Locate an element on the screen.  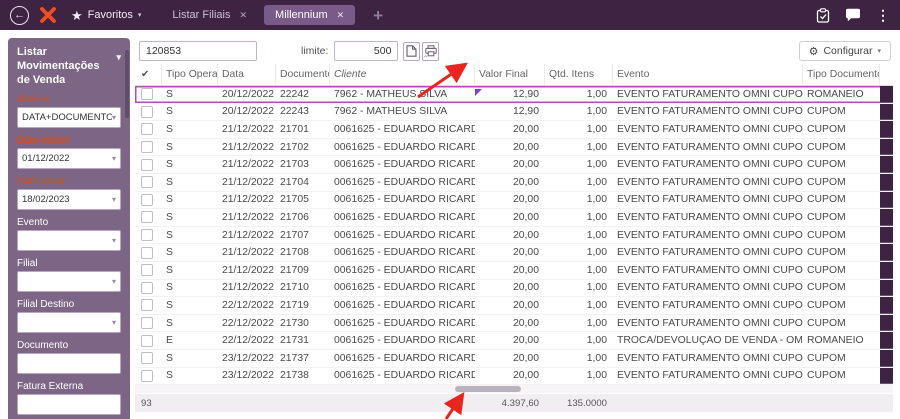
table-footer: 93 4.397,60 135.0000 is located at coordinates (514, 403).